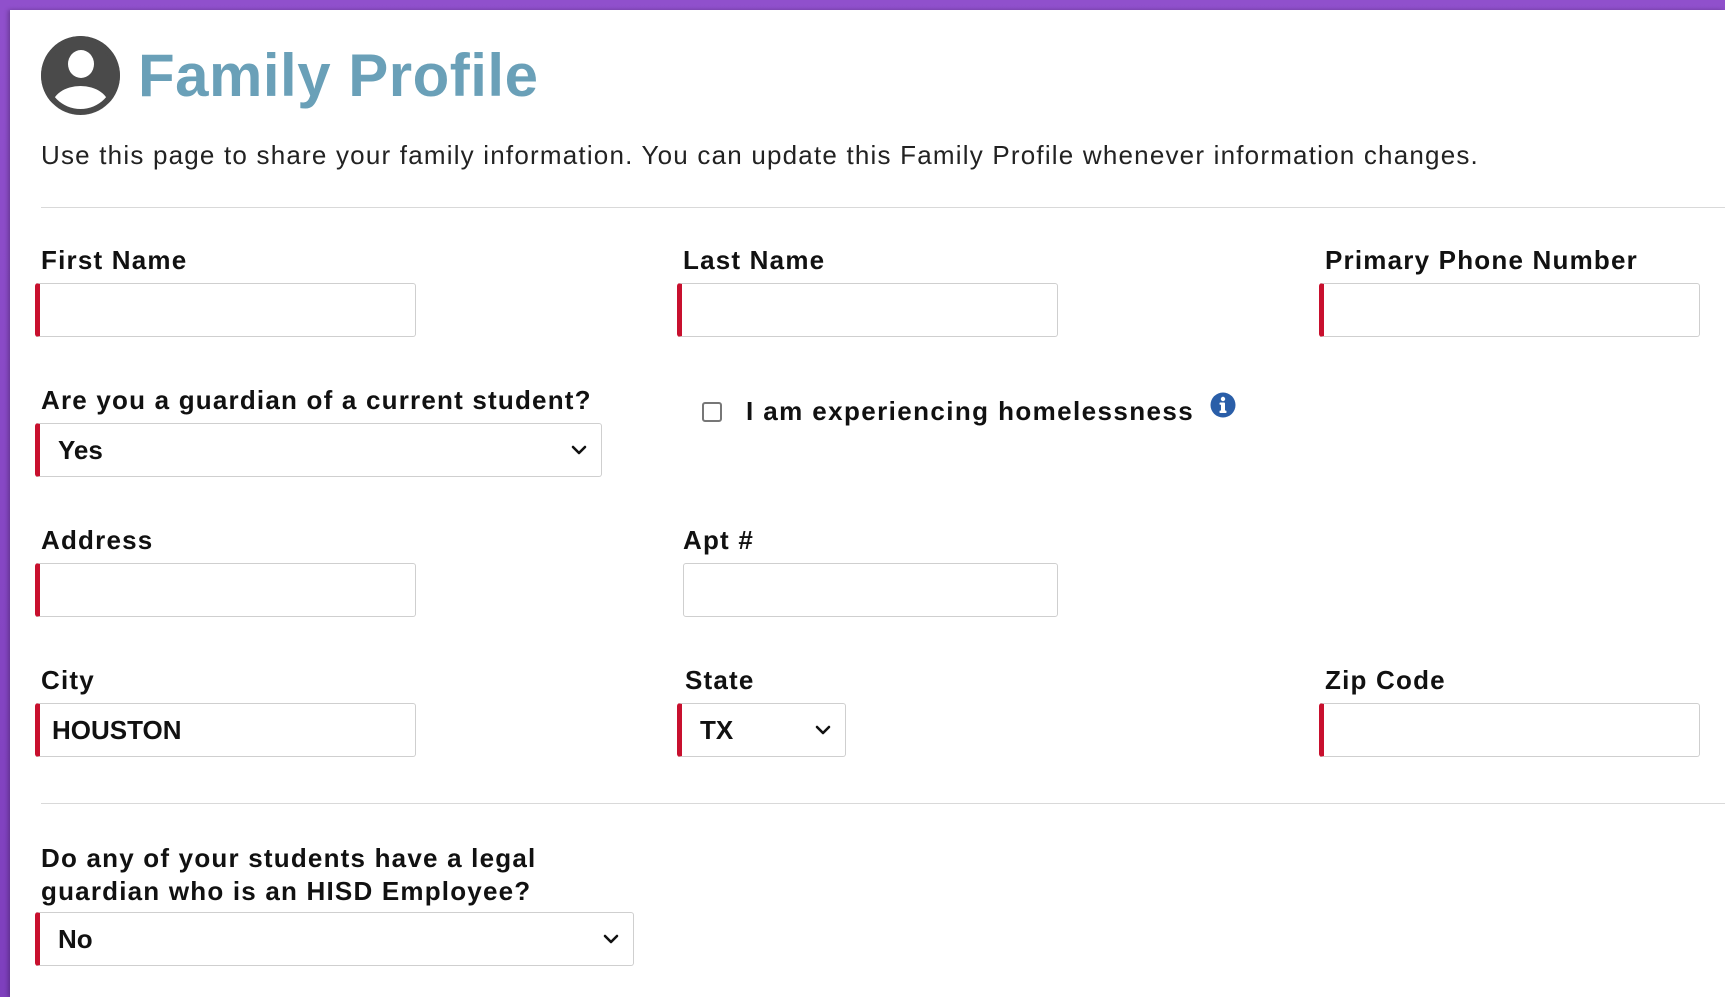  Describe the element at coordinates (225, 730) in the screenshot. I see `city-input: HOUSTON` at that location.